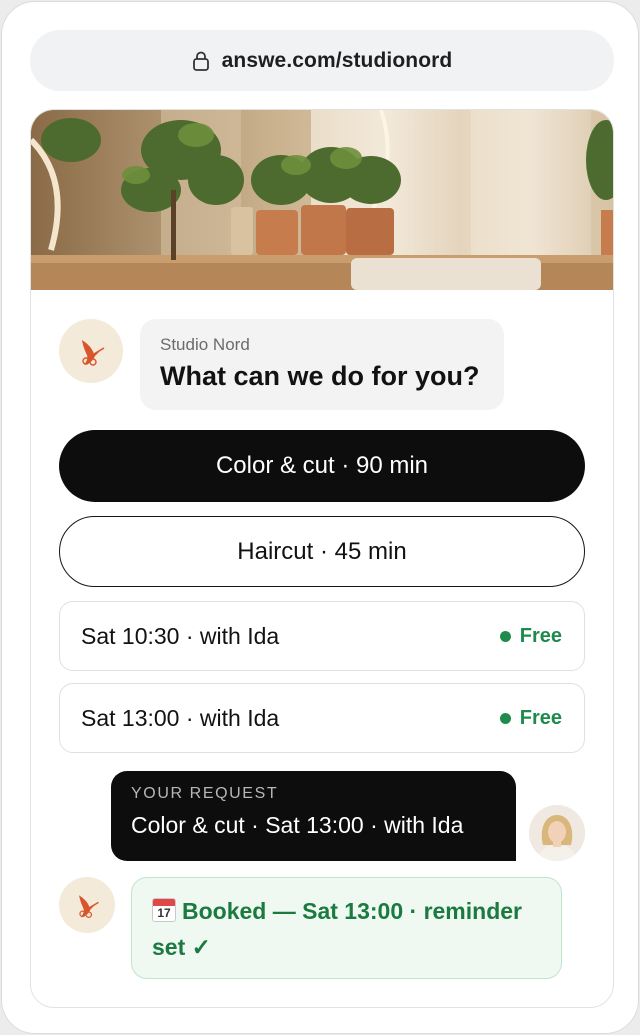 This screenshot has width=640, height=1035. Describe the element at coordinates (322, 466) in the screenshot. I see `service-option-color-cut: Color & cut · 90 min` at that location.